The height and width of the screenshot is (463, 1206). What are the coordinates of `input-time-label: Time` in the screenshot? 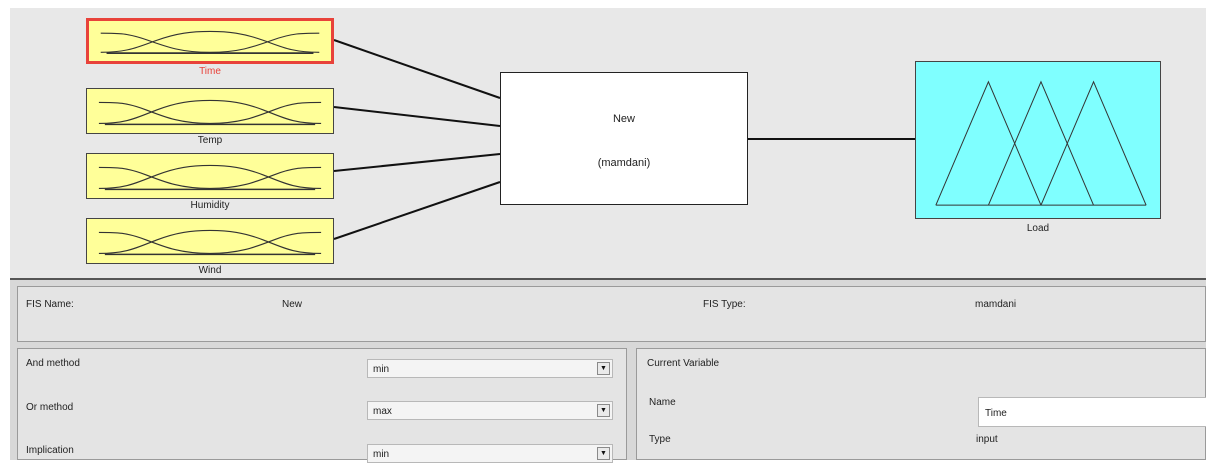 It's located at (210, 71).